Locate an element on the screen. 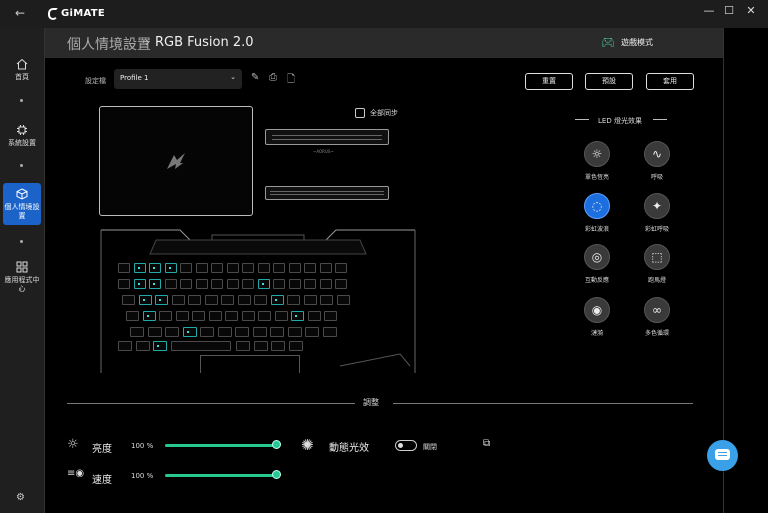 This screenshot has width=768, height=513. effect-label: 彩虹呼吸 is located at coordinates (656, 229).